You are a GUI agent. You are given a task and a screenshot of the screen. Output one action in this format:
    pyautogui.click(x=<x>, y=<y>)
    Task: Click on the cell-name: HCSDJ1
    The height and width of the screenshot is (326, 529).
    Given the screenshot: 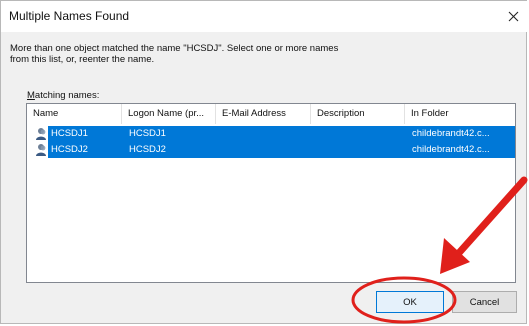 What is the action you would take?
    pyautogui.click(x=69, y=133)
    